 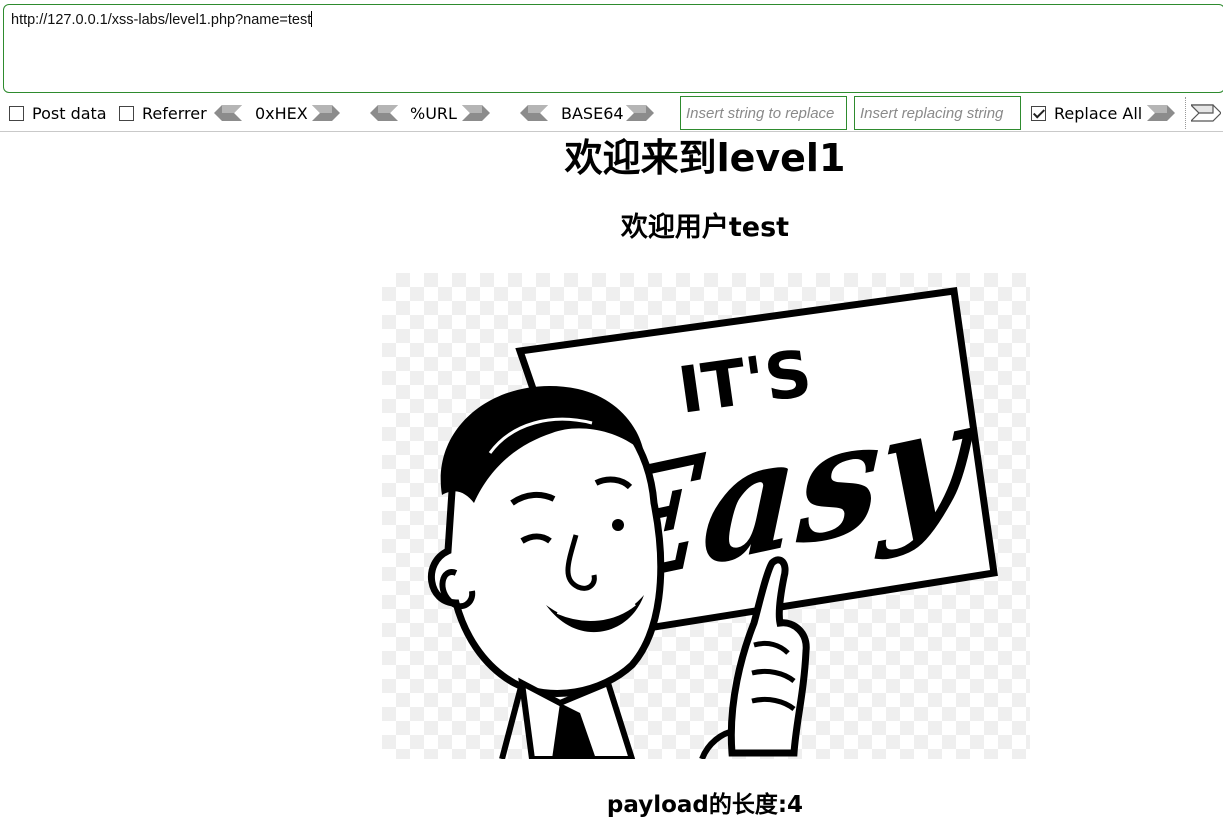 What do you see at coordinates (705, 158) in the screenshot?
I see `page-heading: 欢迎来到level1` at bounding box center [705, 158].